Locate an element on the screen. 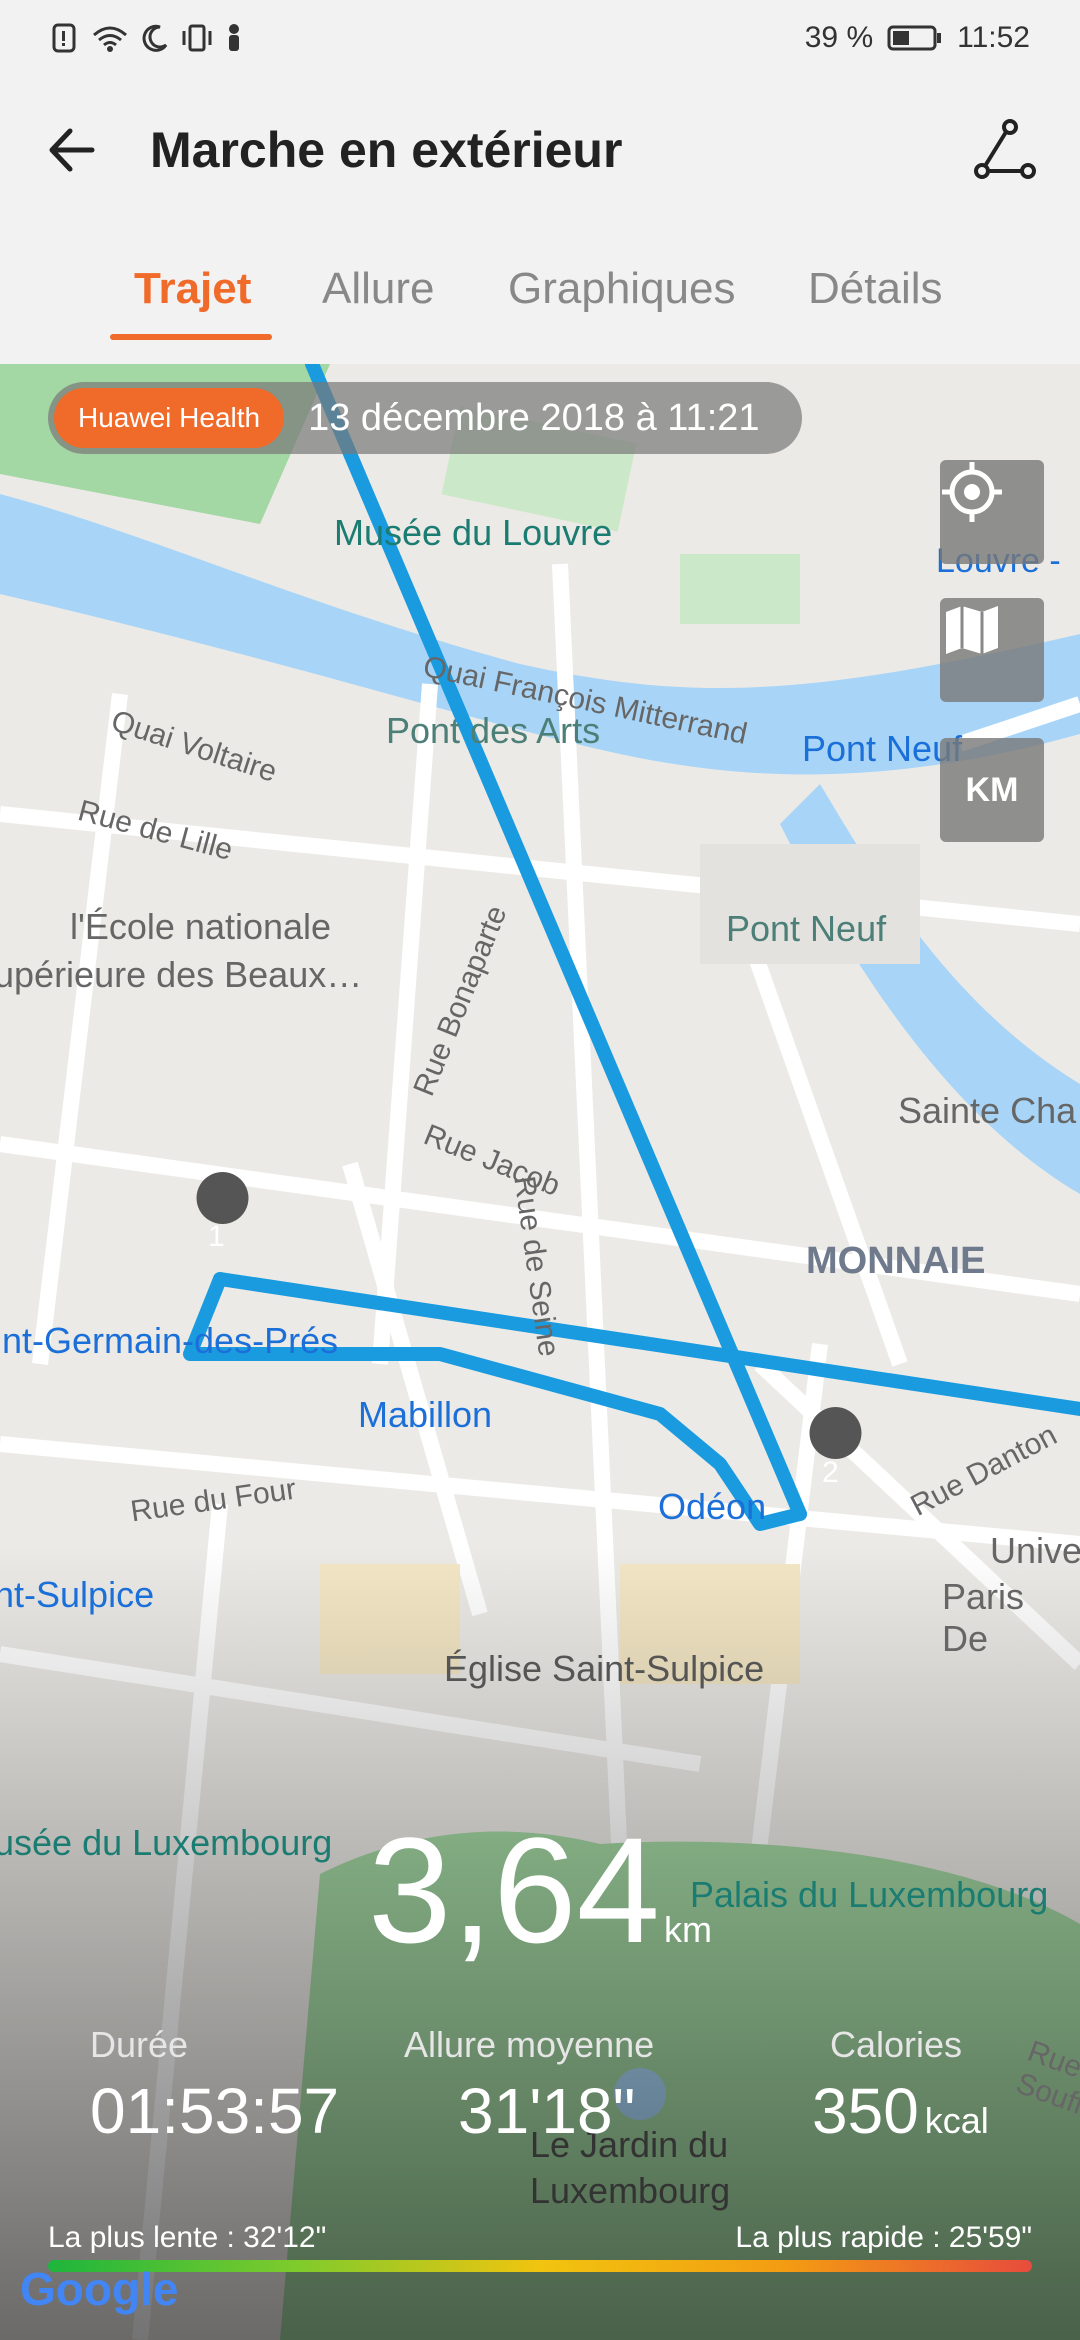 Image resolution: width=1080 pixels, height=2340 pixels. louvre-garden is located at coordinates (740, 589).